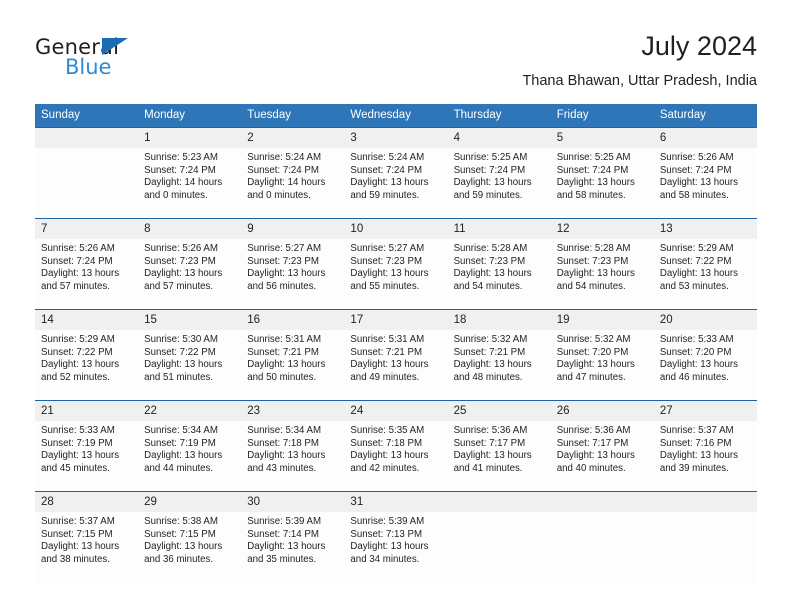 The image size is (792, 612). What do you see at coordinates (292, 320) in the screenshot?
I see `day-number: 16` at bounding box center [292, 320].